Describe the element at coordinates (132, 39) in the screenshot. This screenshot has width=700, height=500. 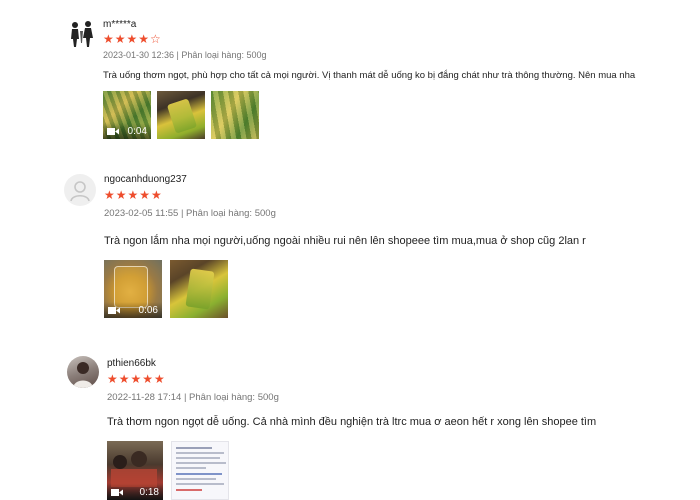
I see `rating-stars: ★★★★☆` at that location.